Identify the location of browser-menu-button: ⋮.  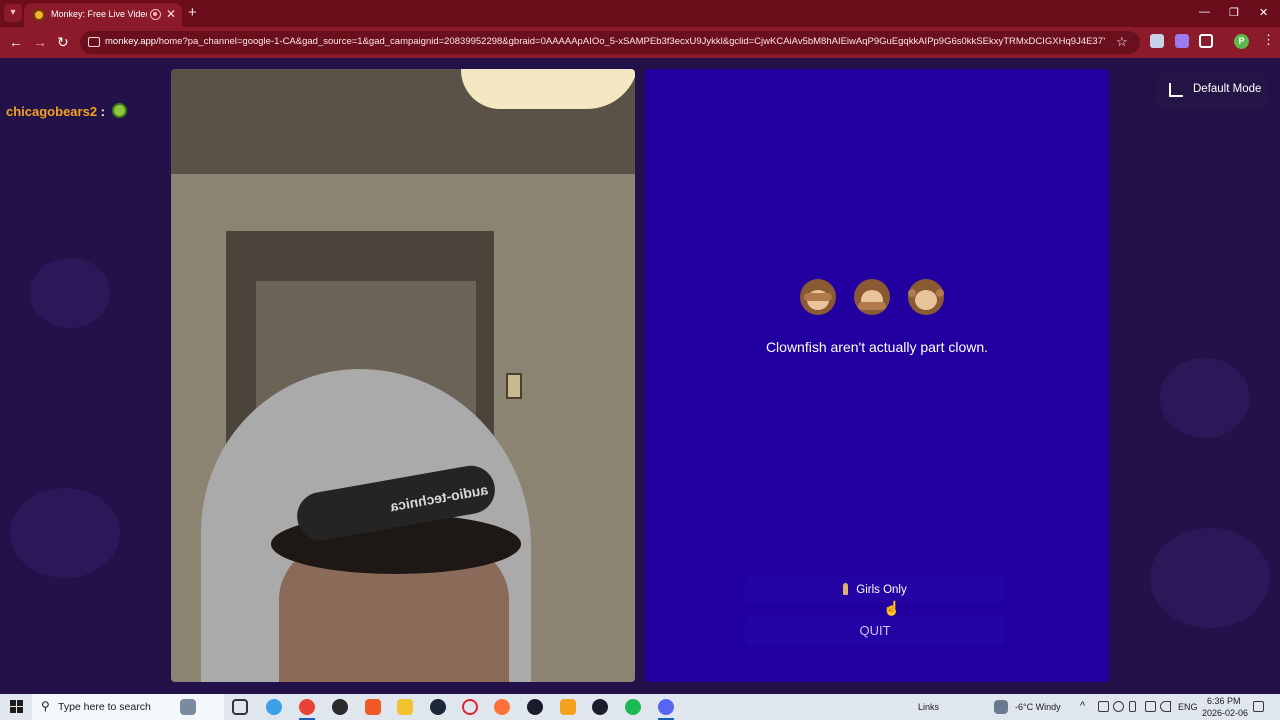
(1268, 40).